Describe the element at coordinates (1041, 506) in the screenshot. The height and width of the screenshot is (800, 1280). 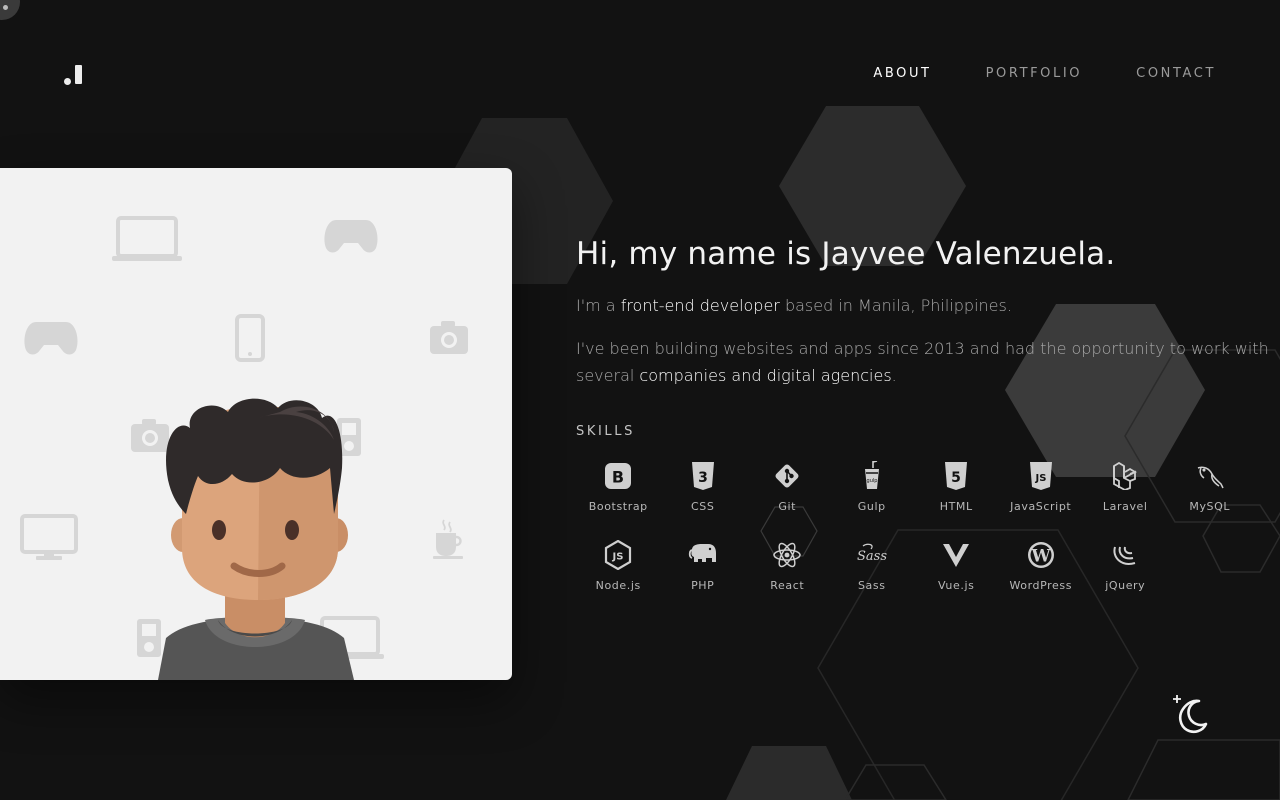
I see `skill-label: JavaScript` at that location.